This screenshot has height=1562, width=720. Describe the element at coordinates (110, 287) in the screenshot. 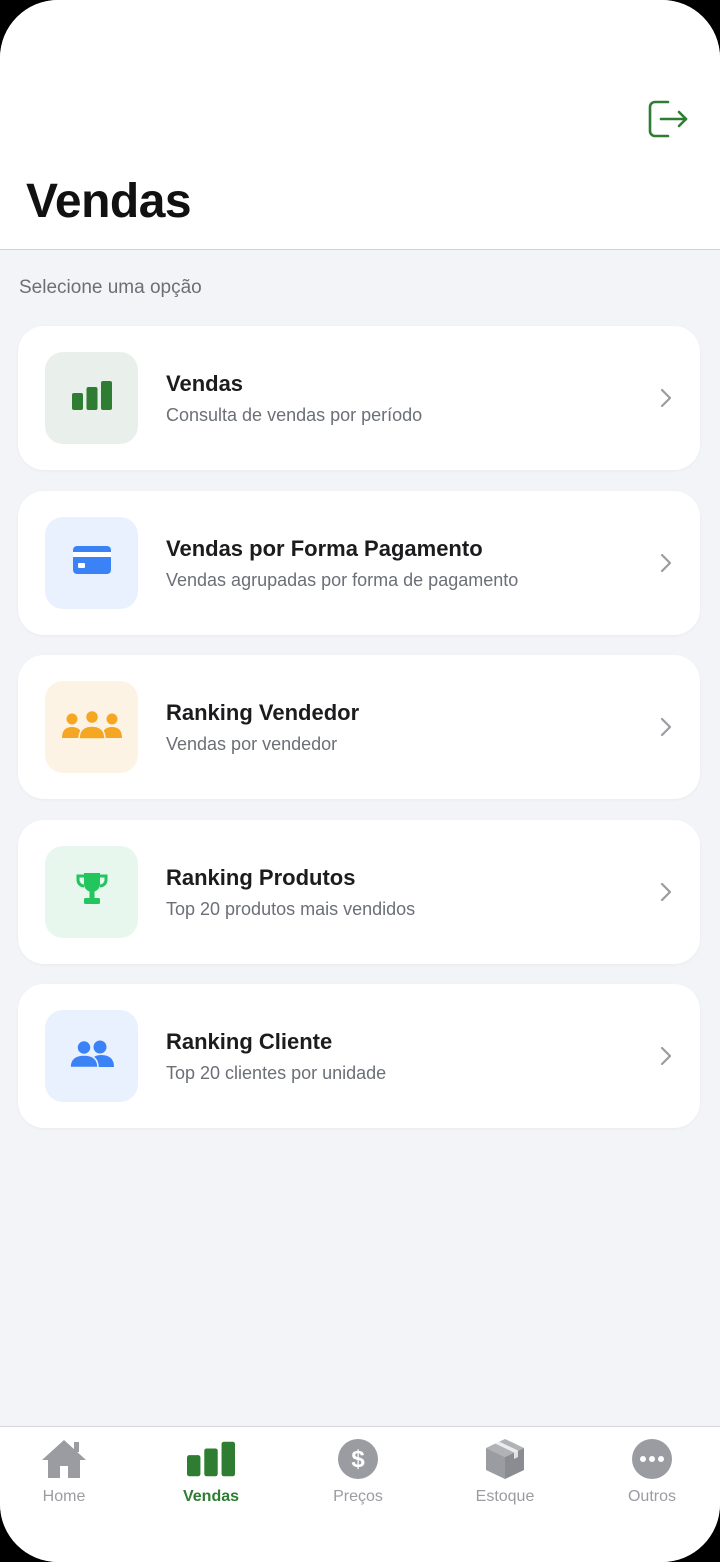

I see `section-label: Selecione uma opção` at that location.